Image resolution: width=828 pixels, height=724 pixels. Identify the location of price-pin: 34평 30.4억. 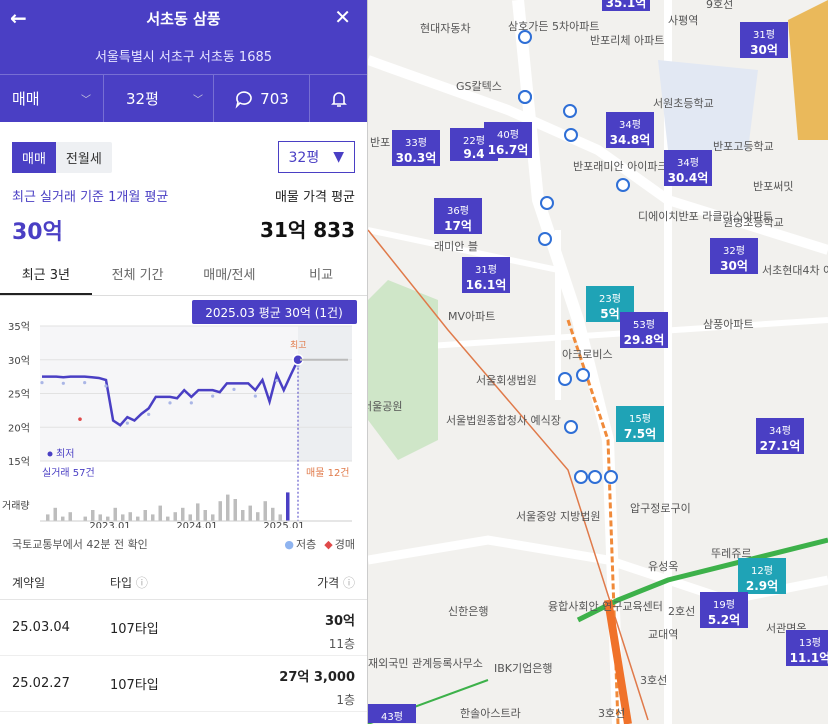
(688, 168).